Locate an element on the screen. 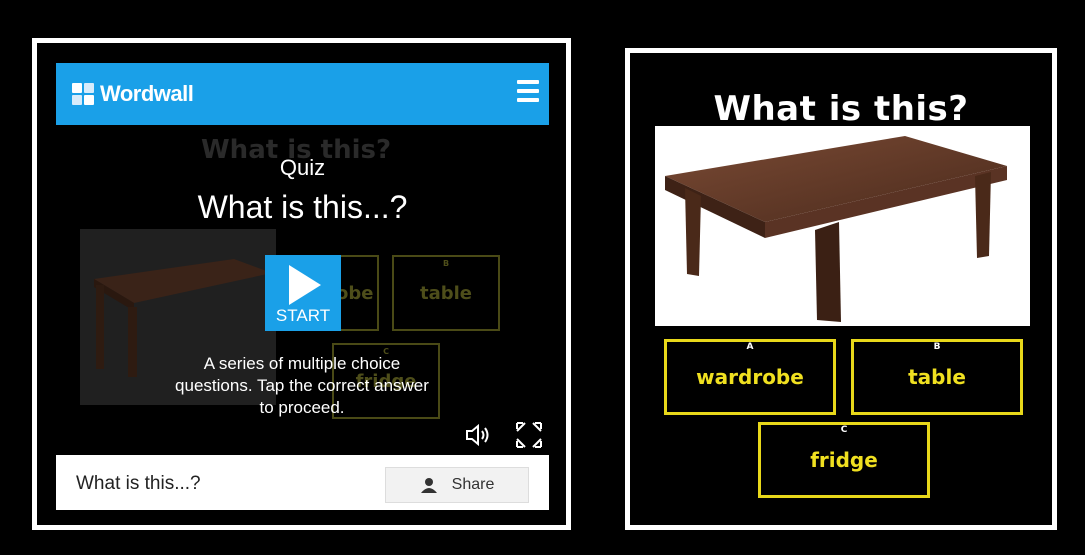 This screenshot has width=1085, height=555. answer-text: wardrobe is located at coordinates (750, 377).